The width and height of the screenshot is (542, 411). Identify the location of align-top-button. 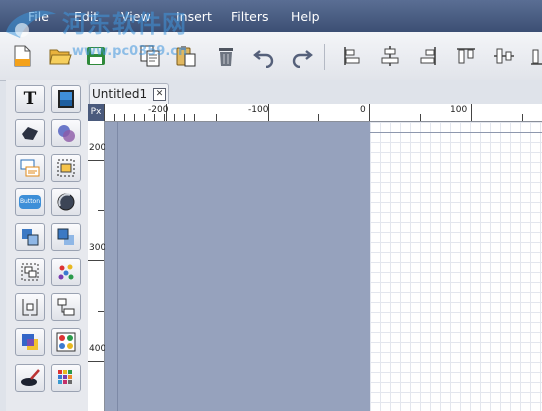
(466, 56).